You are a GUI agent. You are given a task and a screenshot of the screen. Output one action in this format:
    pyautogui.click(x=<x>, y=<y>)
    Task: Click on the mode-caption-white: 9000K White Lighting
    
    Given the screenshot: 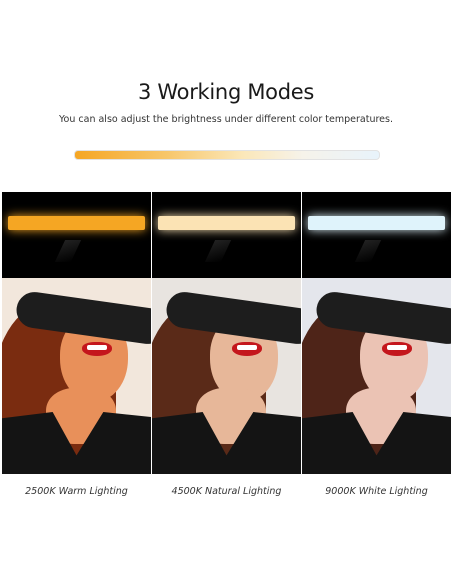 What is the action you would take?
    pyautogui.click(x=376, y=491)
    